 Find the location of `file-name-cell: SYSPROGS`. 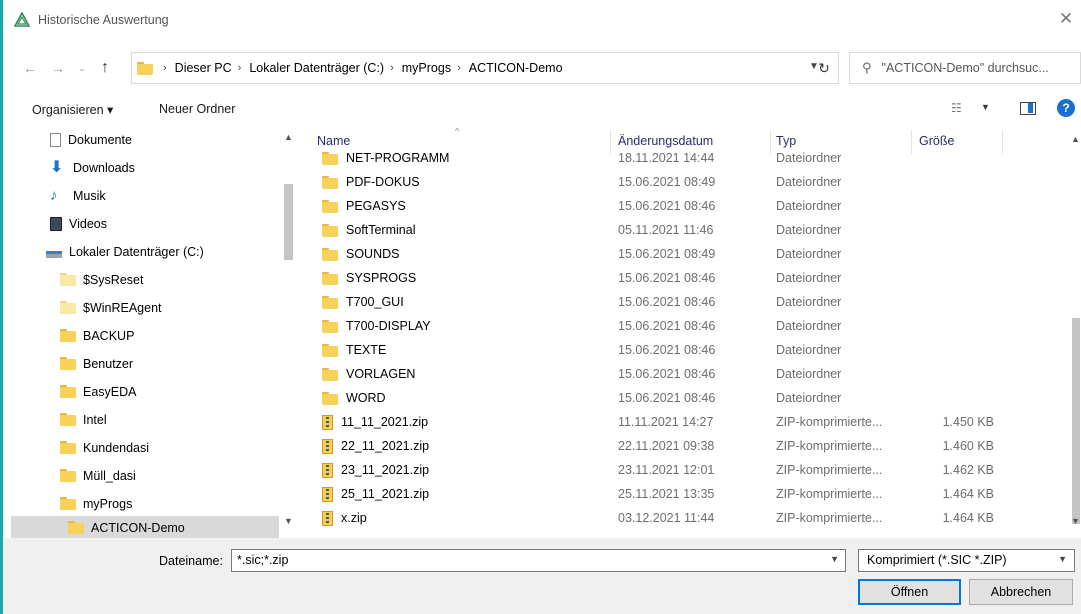

file-name-cell: SYSPROGS is located at coordinates (369, 278).